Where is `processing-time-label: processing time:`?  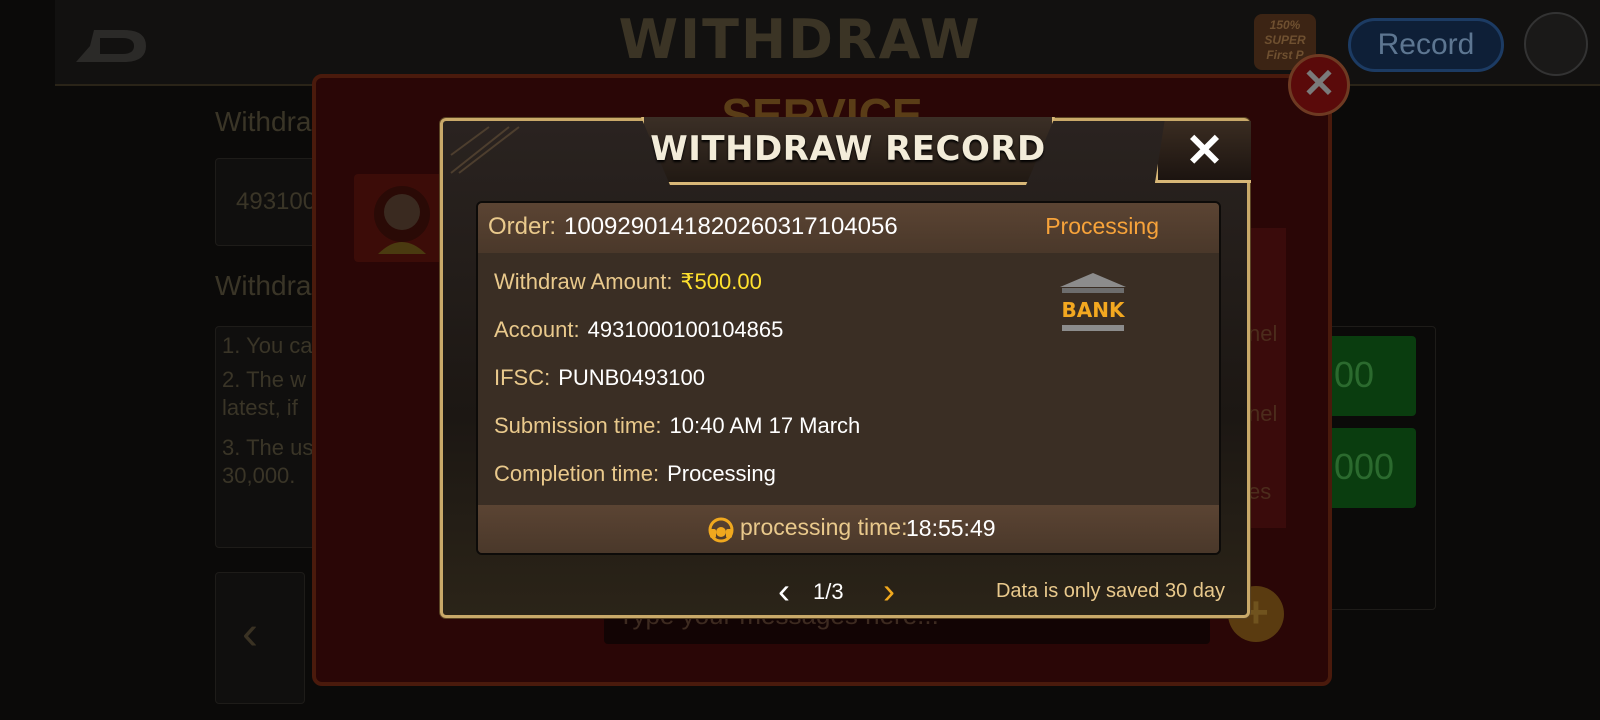 processing-time-label: processing time: is located at coordinates (824, 527).